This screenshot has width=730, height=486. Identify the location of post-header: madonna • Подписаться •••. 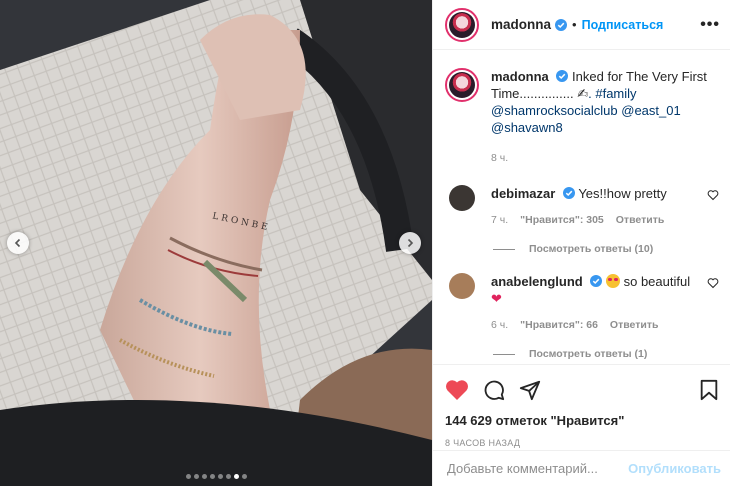
(581, 25).